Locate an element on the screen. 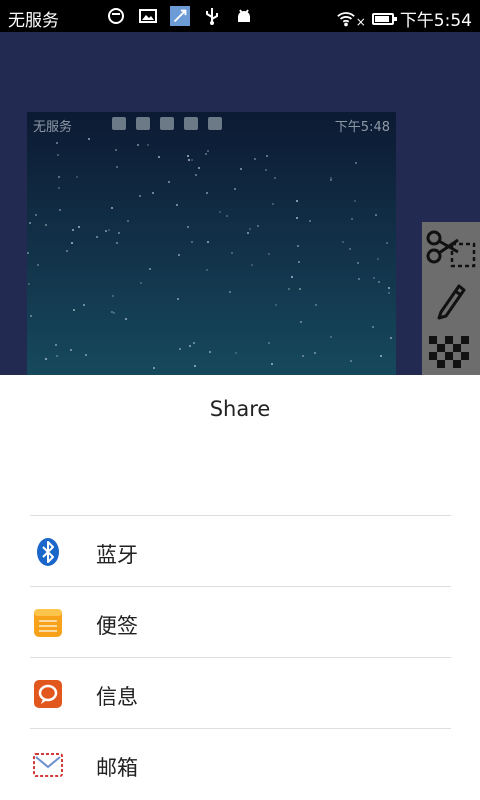  clock: 下午5:54 is located at coordinates (435, 21).